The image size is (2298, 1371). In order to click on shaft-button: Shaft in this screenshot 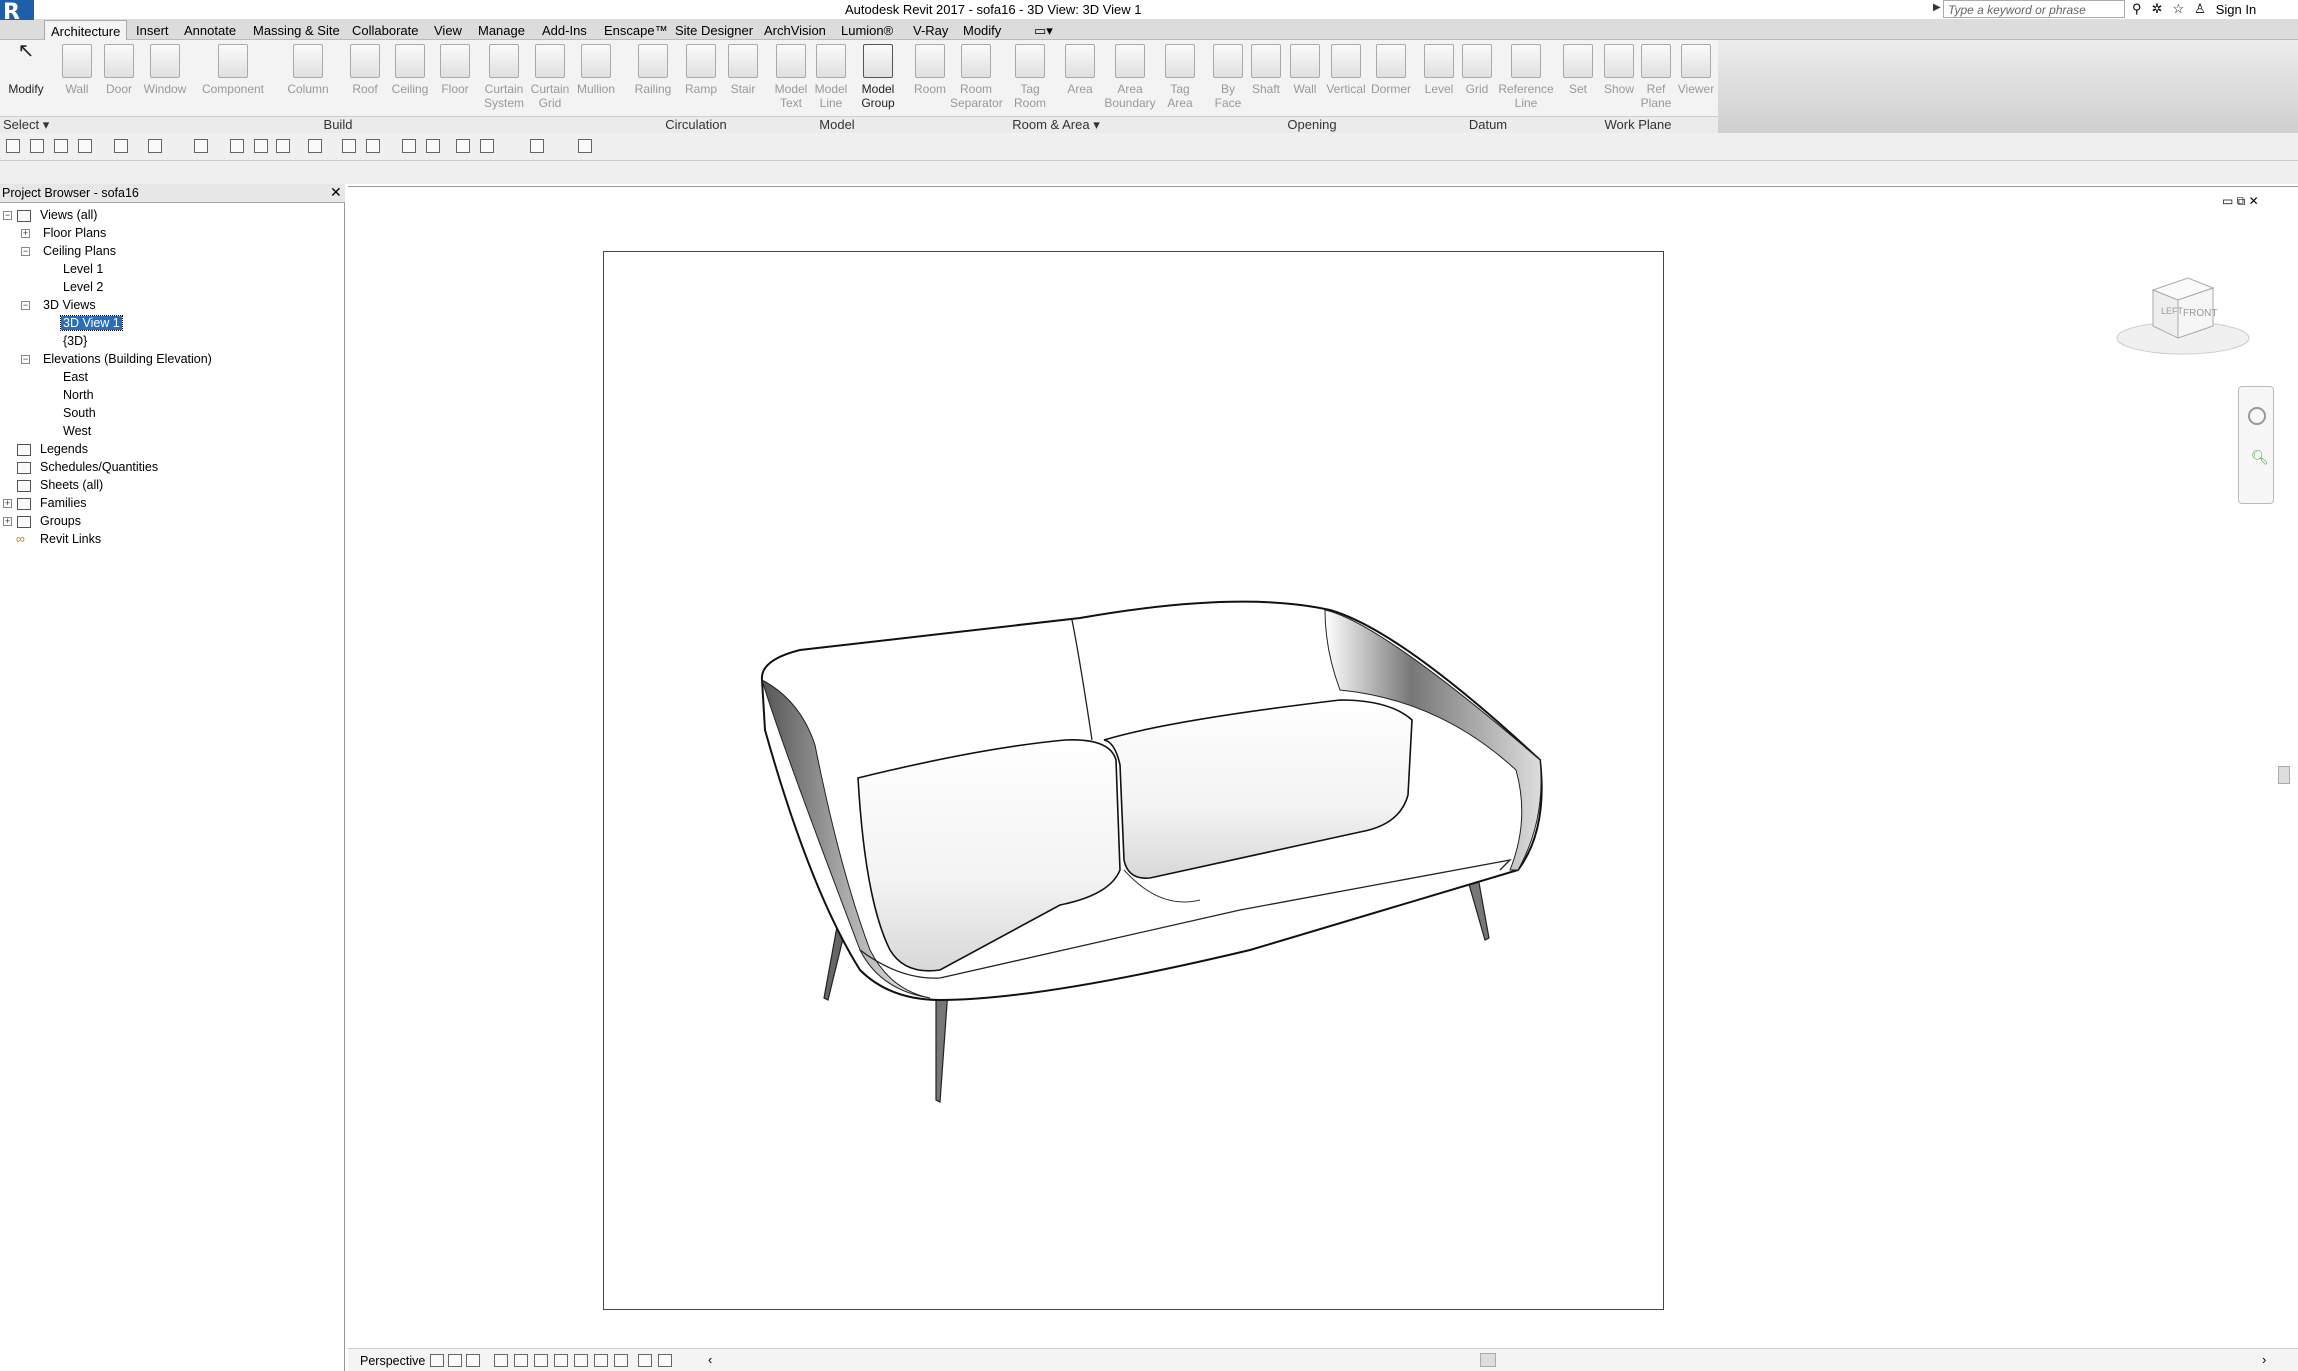, I will do `click(1266, 70)`.